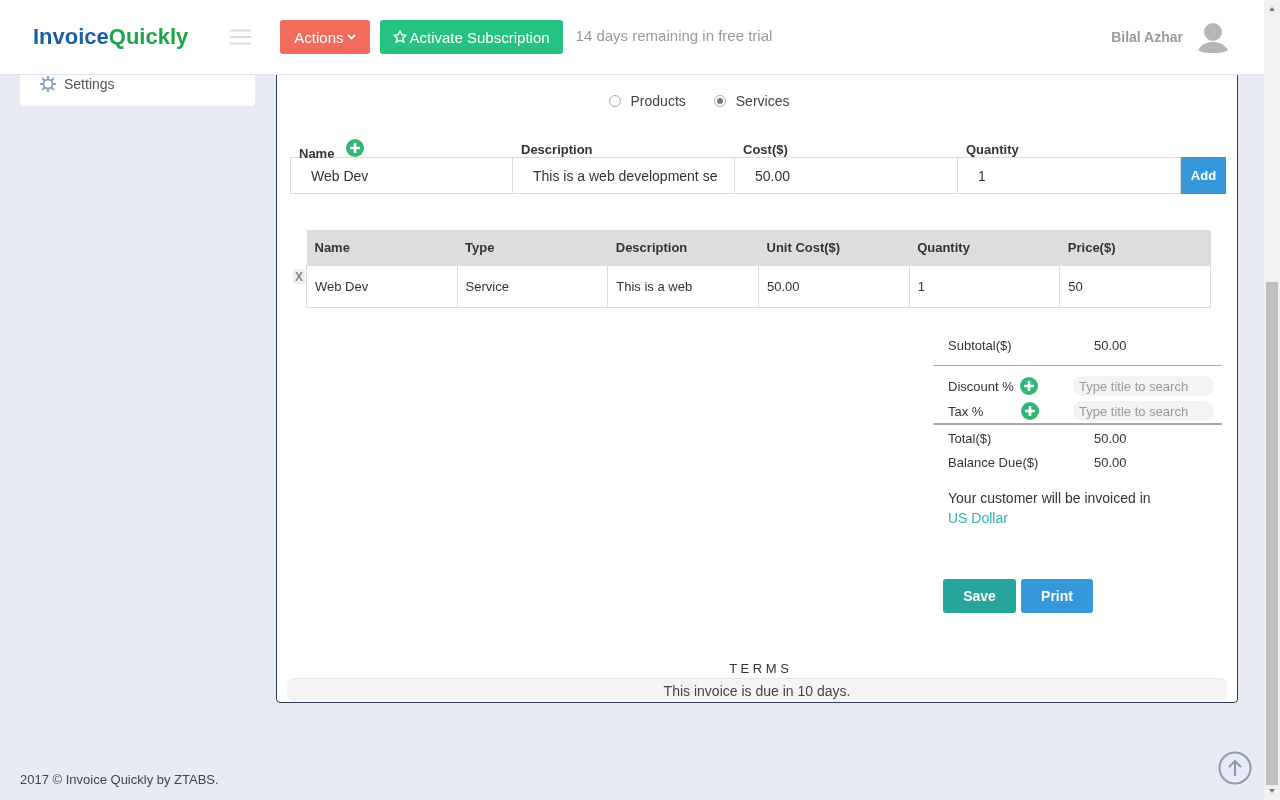 The image size is (1280, 800). What do you see at coordinates (241, 37) in the screenshot?
I see `menu-icon` at bounding box center [241, 37].